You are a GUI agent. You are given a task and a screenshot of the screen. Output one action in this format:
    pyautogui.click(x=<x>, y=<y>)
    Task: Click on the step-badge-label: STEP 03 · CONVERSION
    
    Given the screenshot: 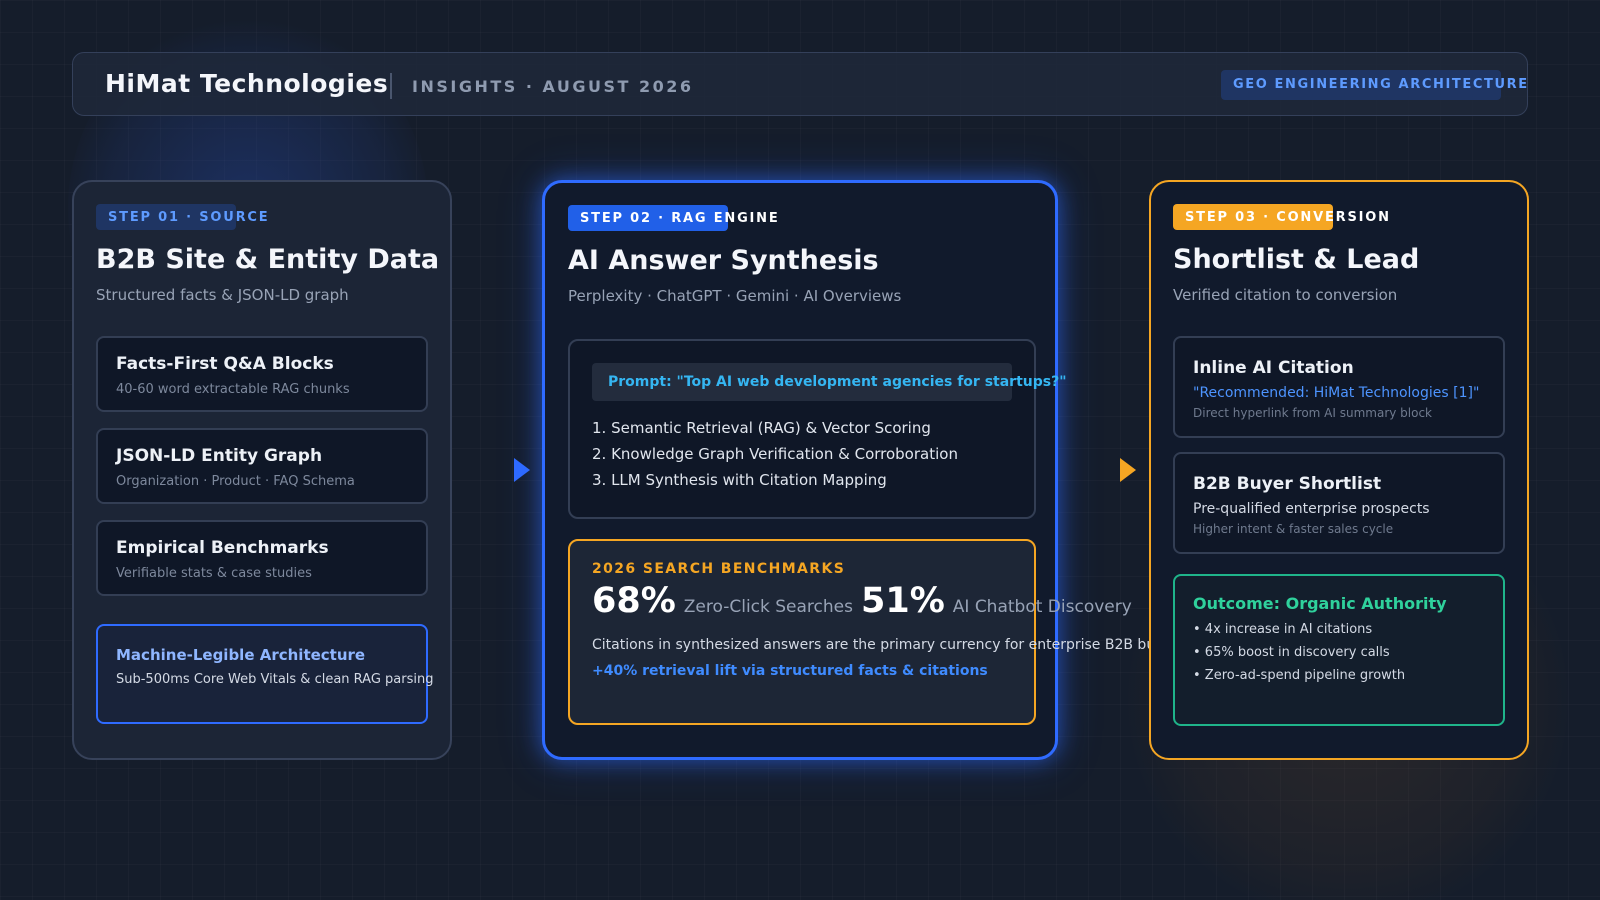 What is the action you would take?
    pyautogui.click(x=1288, y=217)
    